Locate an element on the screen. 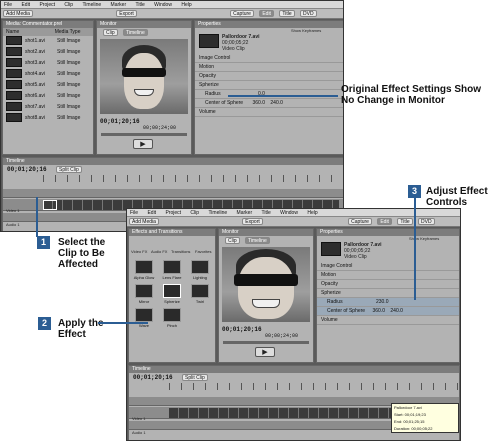 The height and width of the screenshot is (441, 500). list-item: shot7.avi Still Image is located at coordinates (48, 107).